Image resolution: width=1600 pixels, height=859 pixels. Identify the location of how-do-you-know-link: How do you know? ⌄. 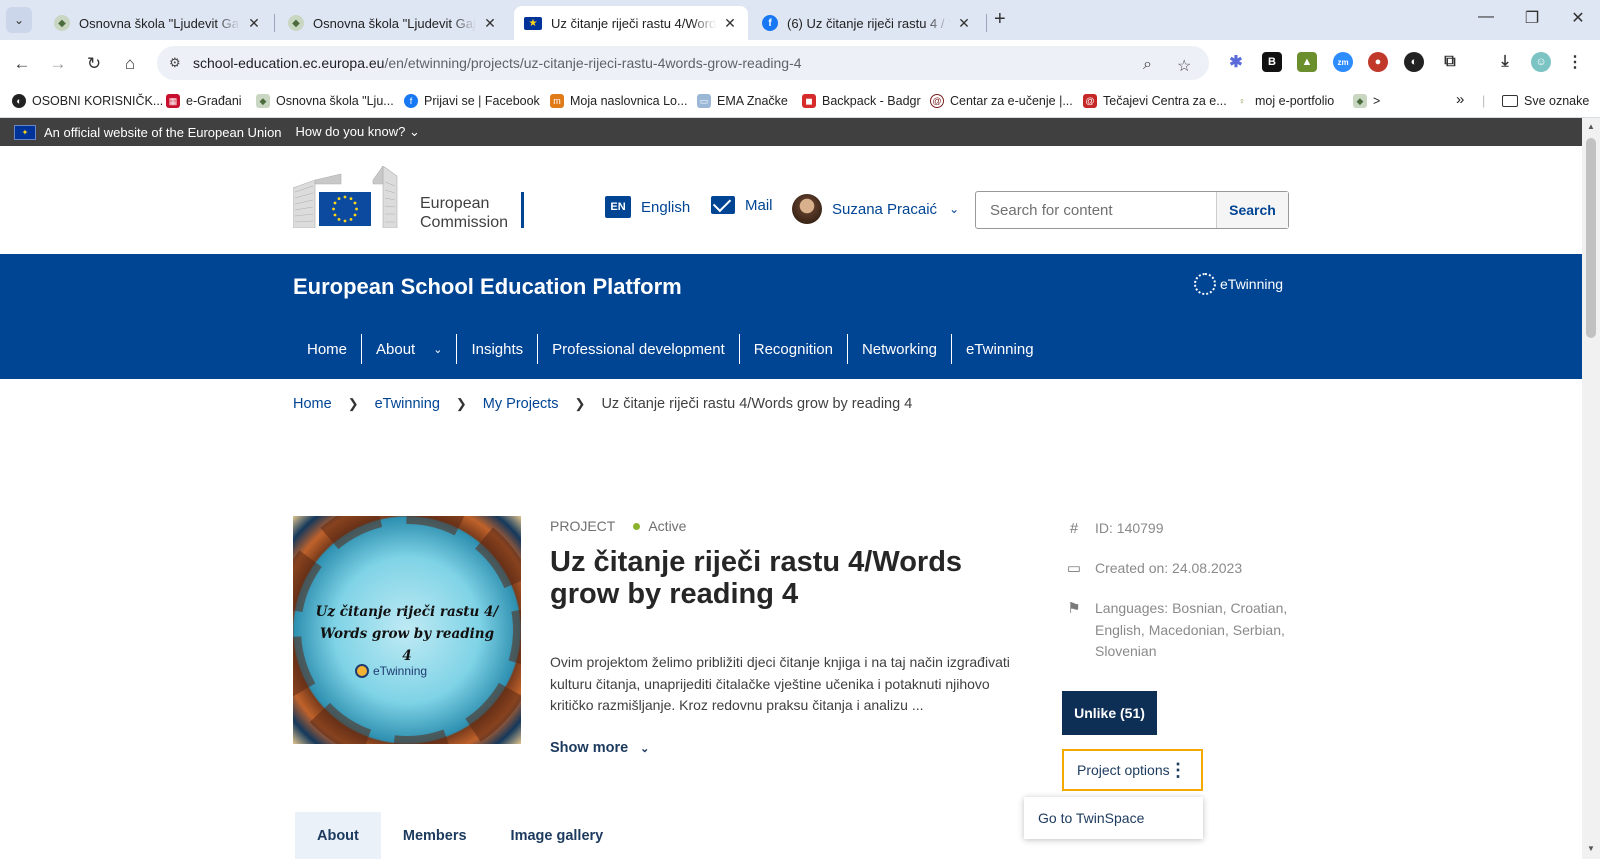
(358, 132).